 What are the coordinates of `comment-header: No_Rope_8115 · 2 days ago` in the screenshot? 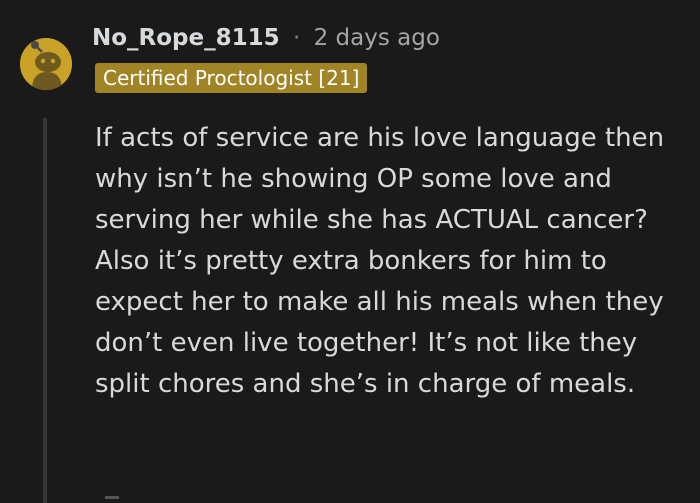 It's located at (266, 38).